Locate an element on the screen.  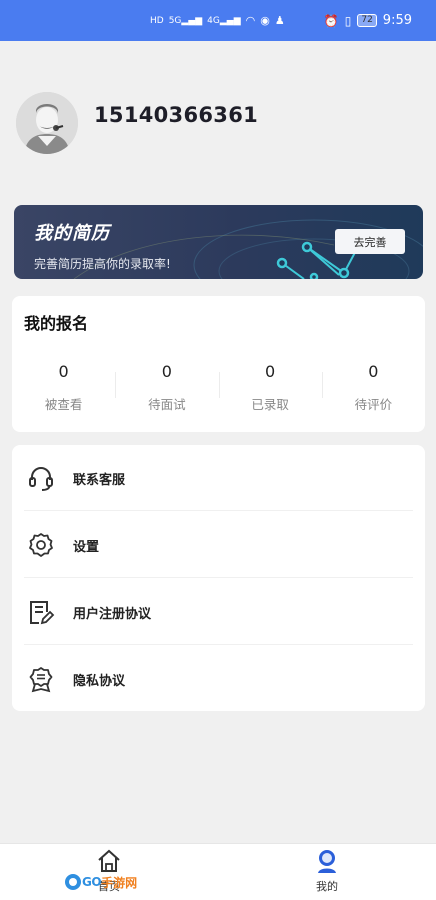
user-icon is located at coordinates (327, 861).